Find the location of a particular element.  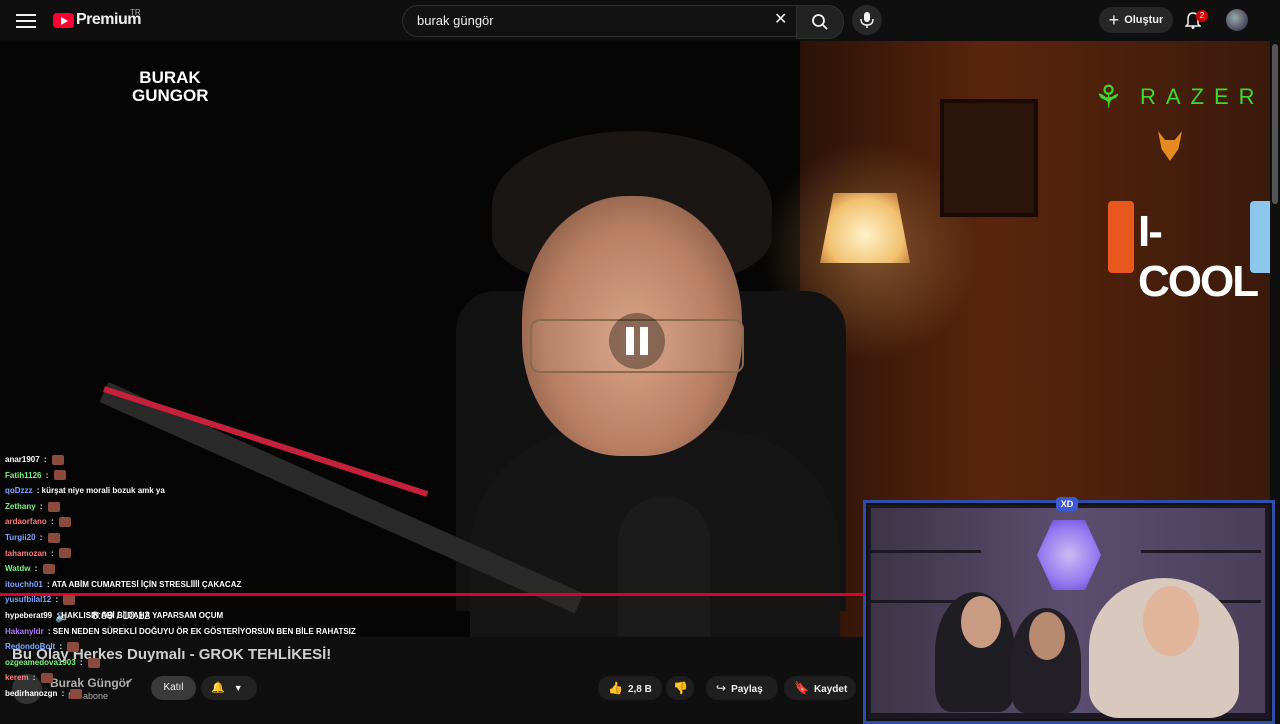

chat-message: Turgii20 : is located at coordinates (165, 538).